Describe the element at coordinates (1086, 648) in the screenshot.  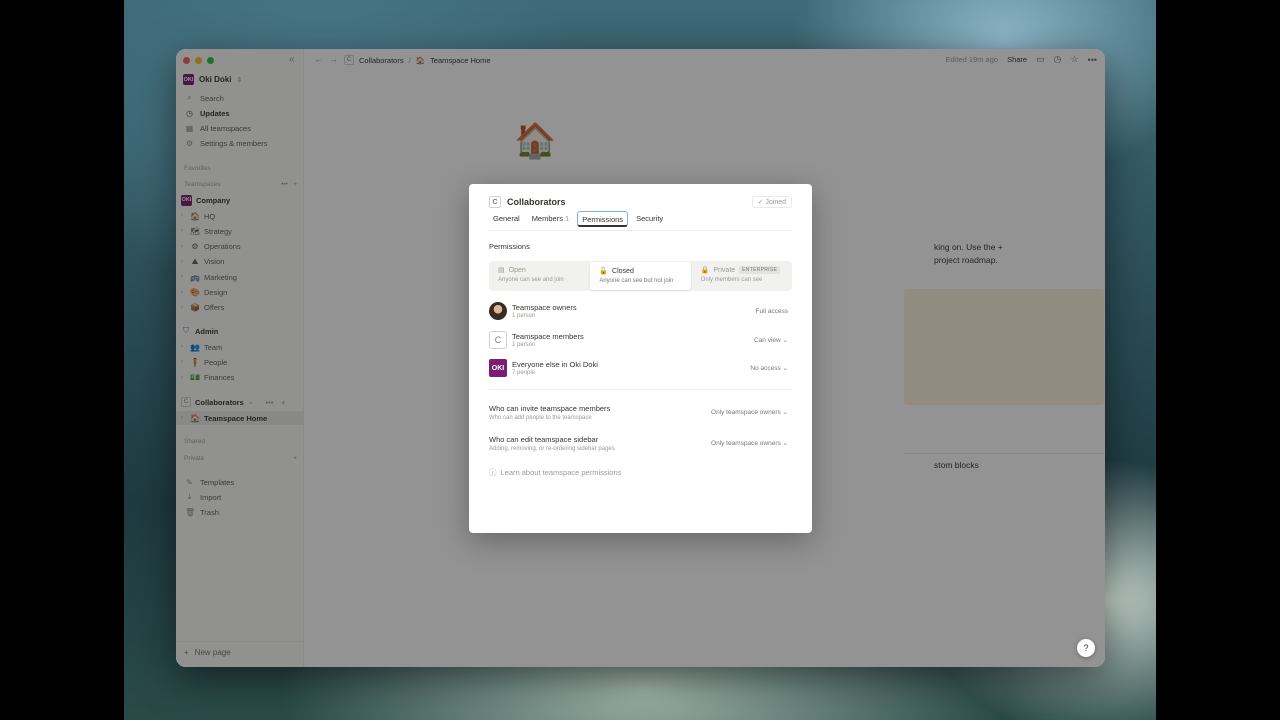
I see `help-button: ?` at that location.